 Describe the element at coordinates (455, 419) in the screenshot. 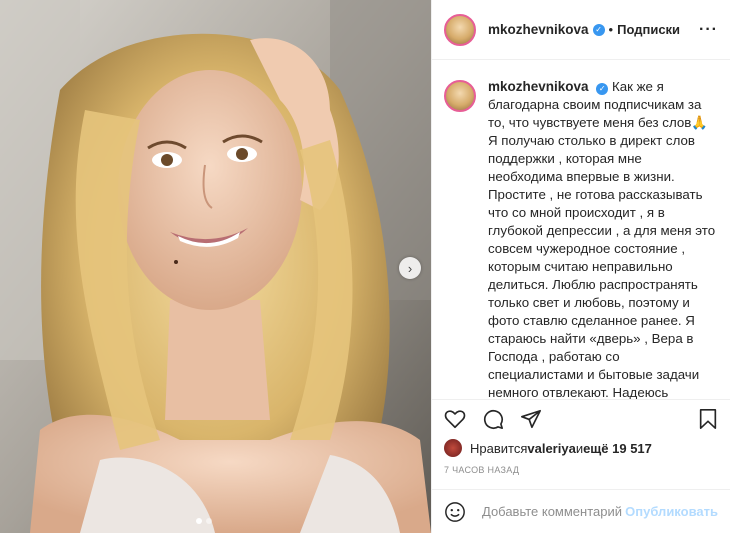

I see `heart-icon` at that location.